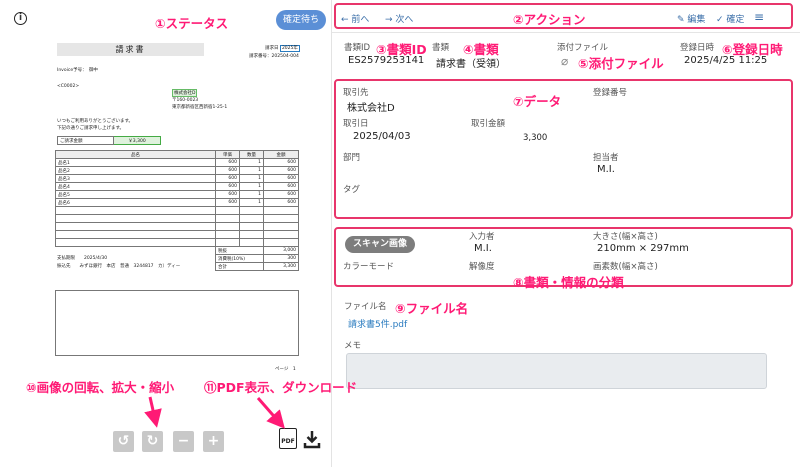 The height and width of the screenshot is (467, 800). What do you see at coordinates (213, 441) in the screenshot?
I see `zoom-in-button: +` at bounding box center [213, 441].